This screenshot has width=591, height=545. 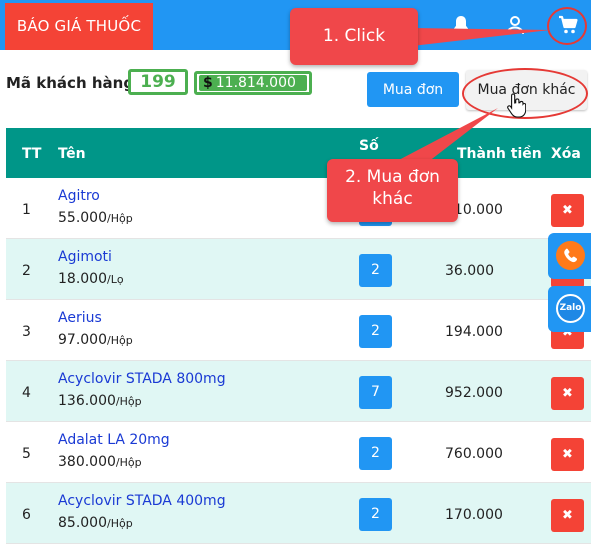 I want to click on product-name-link: Acyclovir STADA 800mg, so click(x=142, y=379).